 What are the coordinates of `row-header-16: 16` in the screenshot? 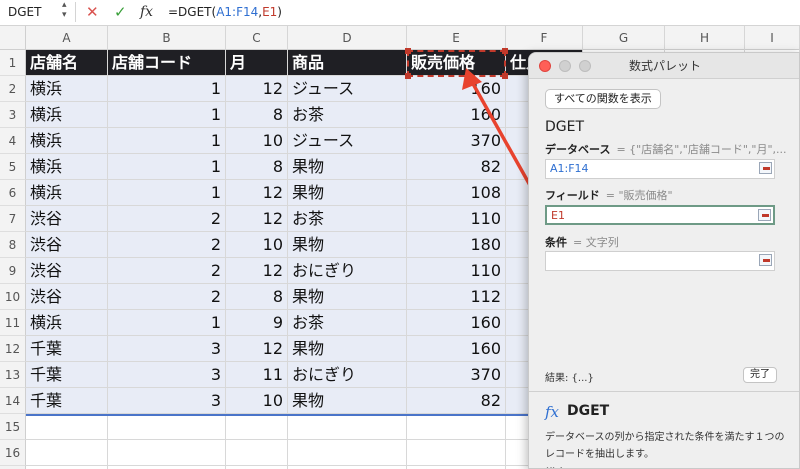 It's located at (13, 453).